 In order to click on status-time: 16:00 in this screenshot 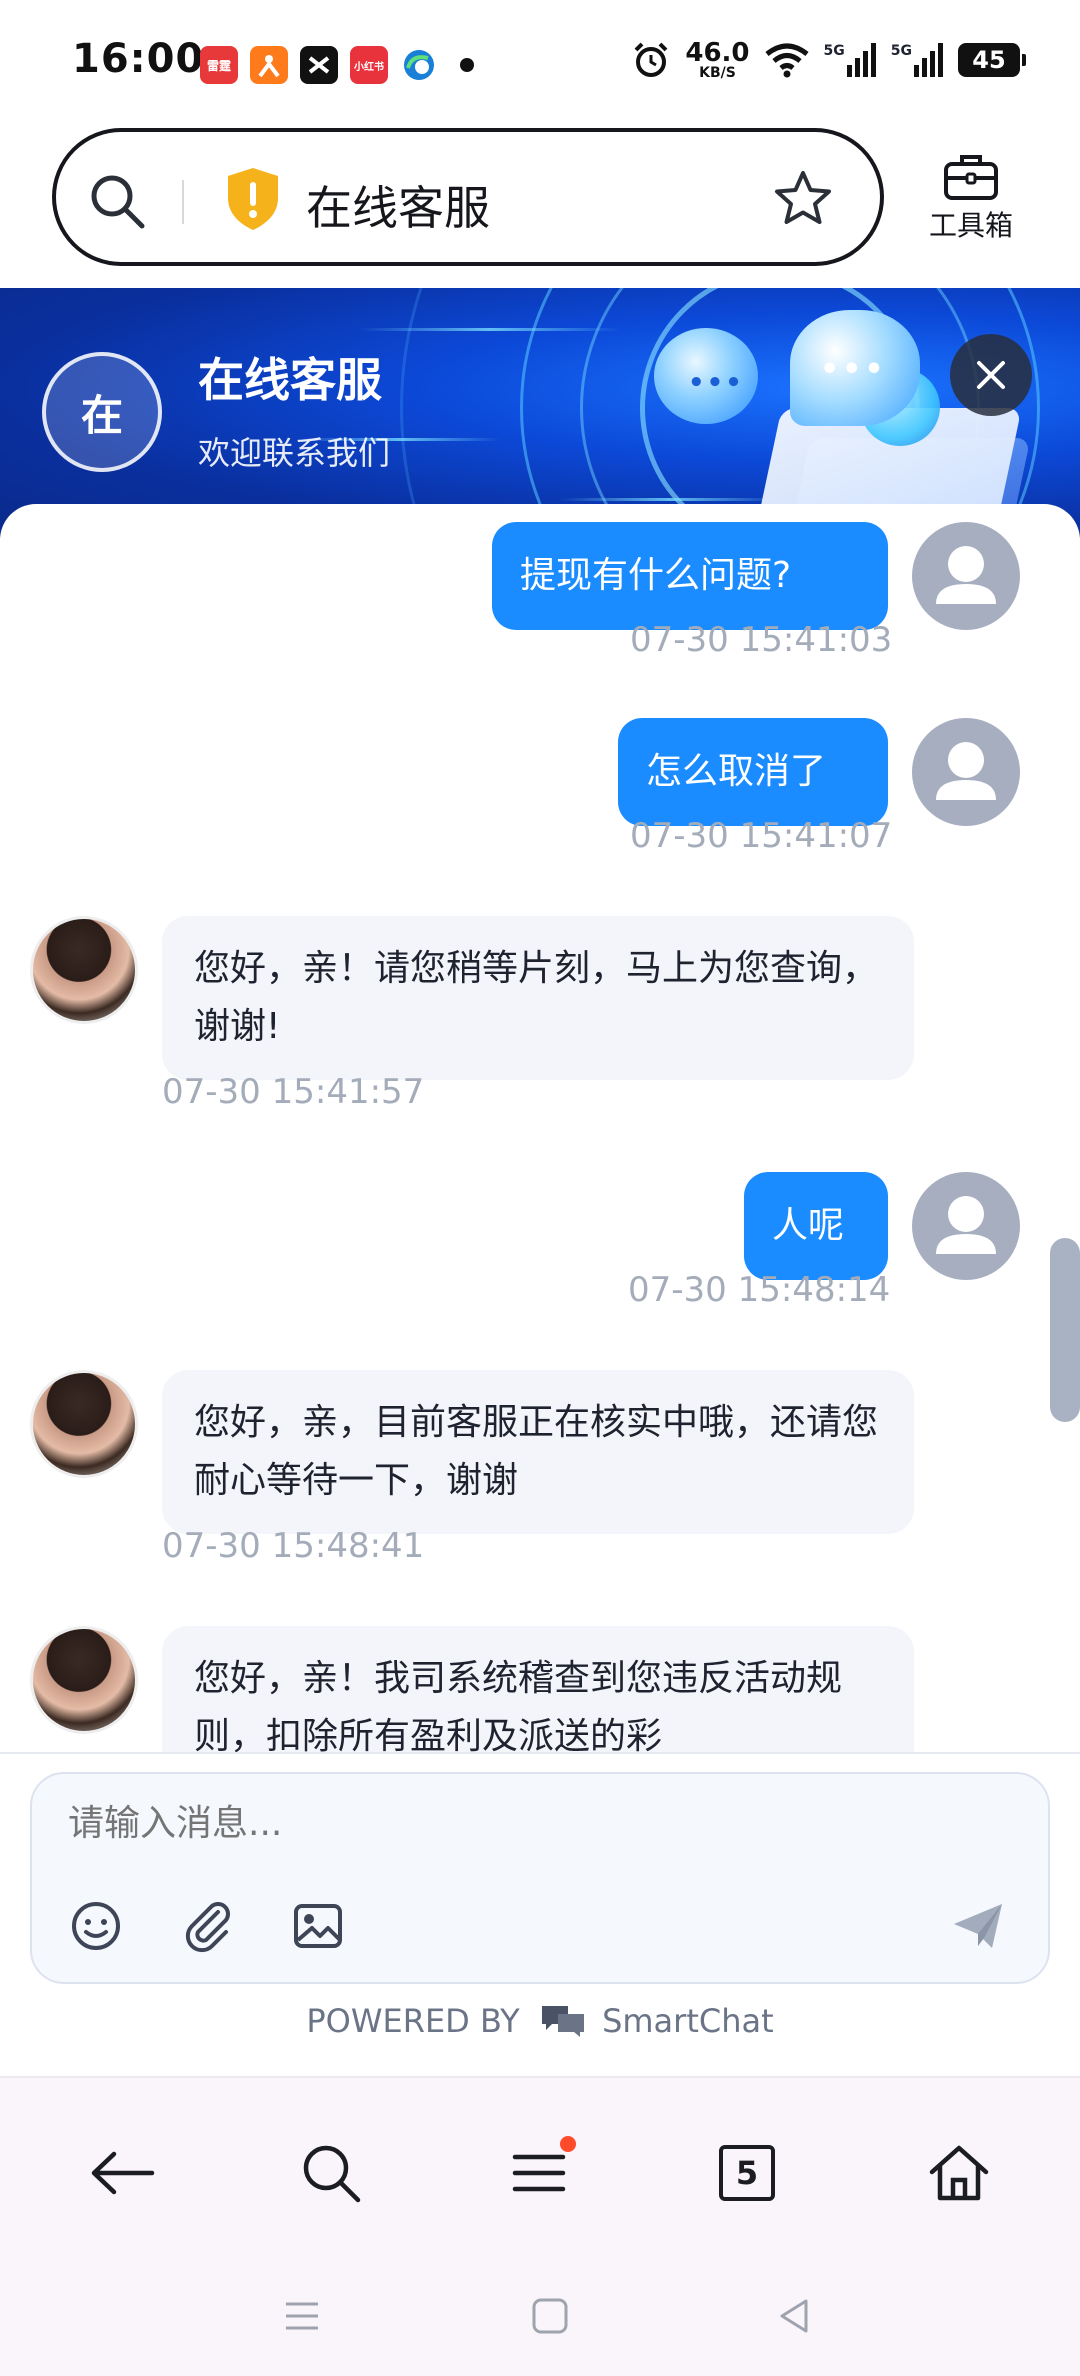, I will do `click(138, 59)`.